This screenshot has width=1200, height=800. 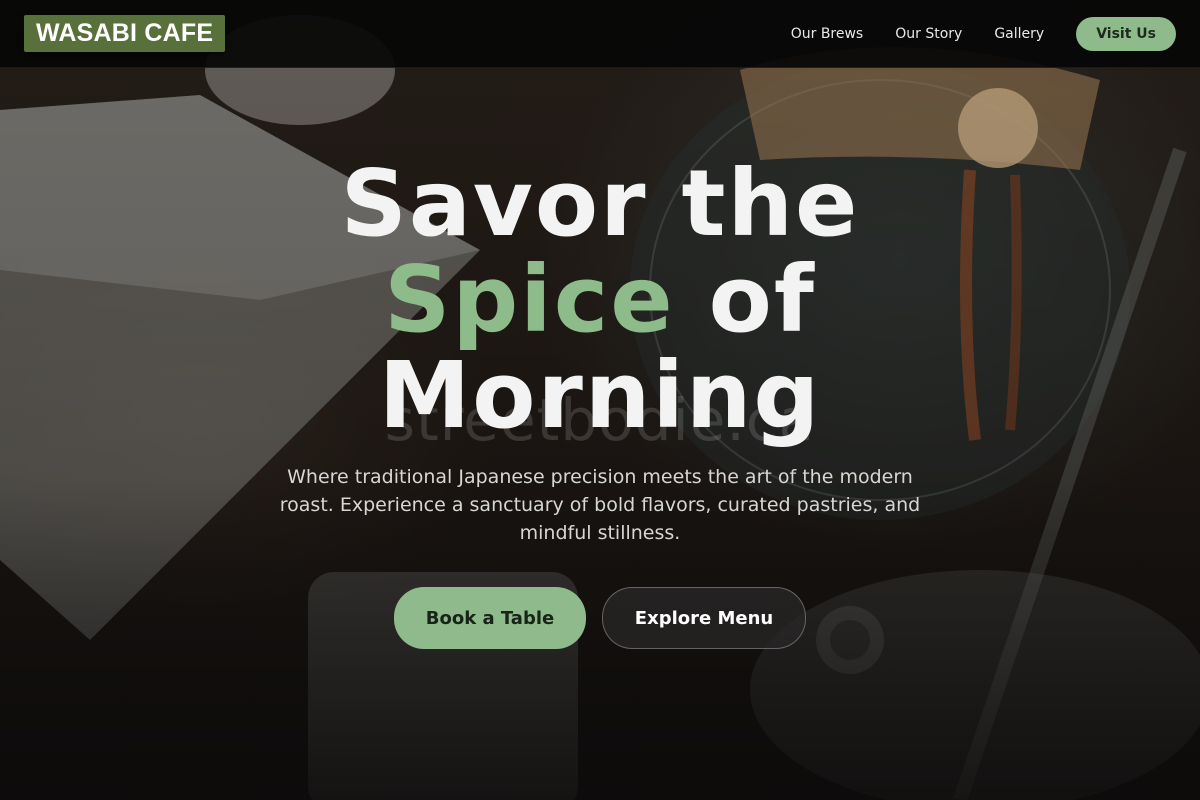 What do you see at coordinates (600, 203) in the screenshot?
I see `headline-line-1: Savor the` at bounding box center [600, 203].